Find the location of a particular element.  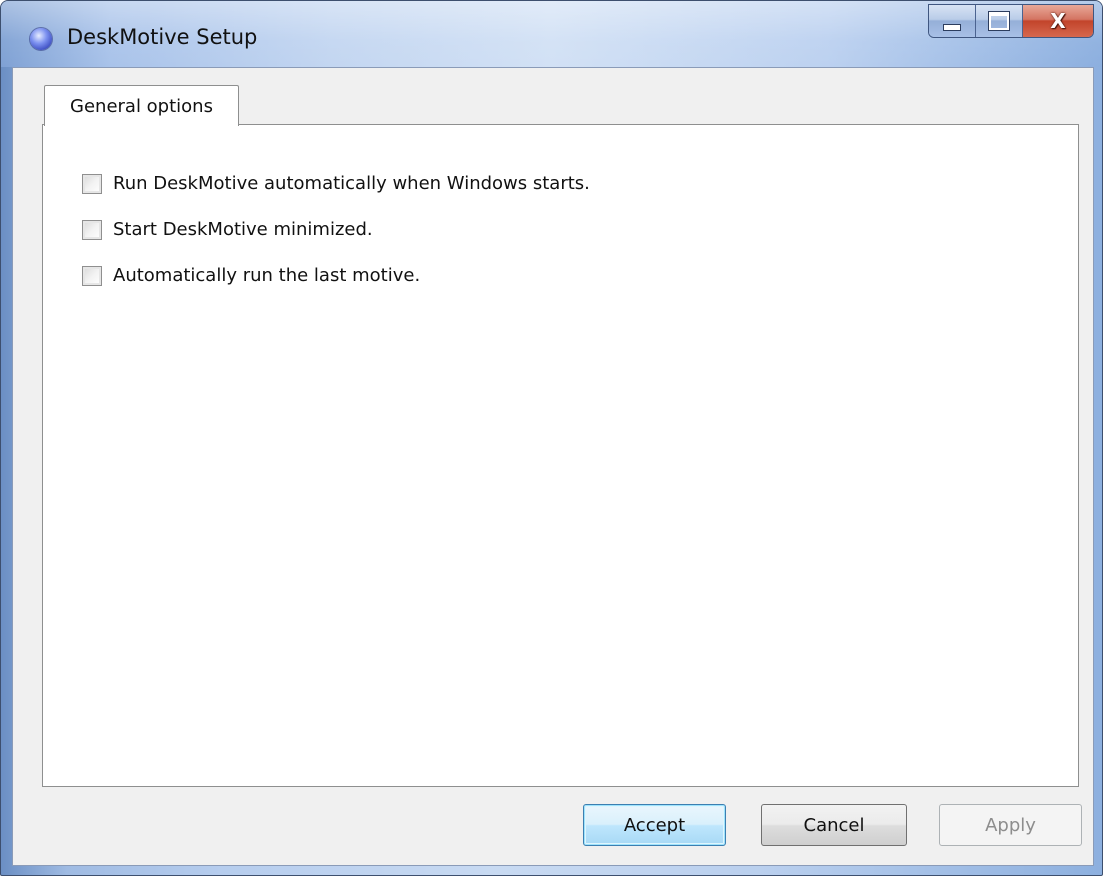

close-icon: X is located at coordinates (1058, 21).